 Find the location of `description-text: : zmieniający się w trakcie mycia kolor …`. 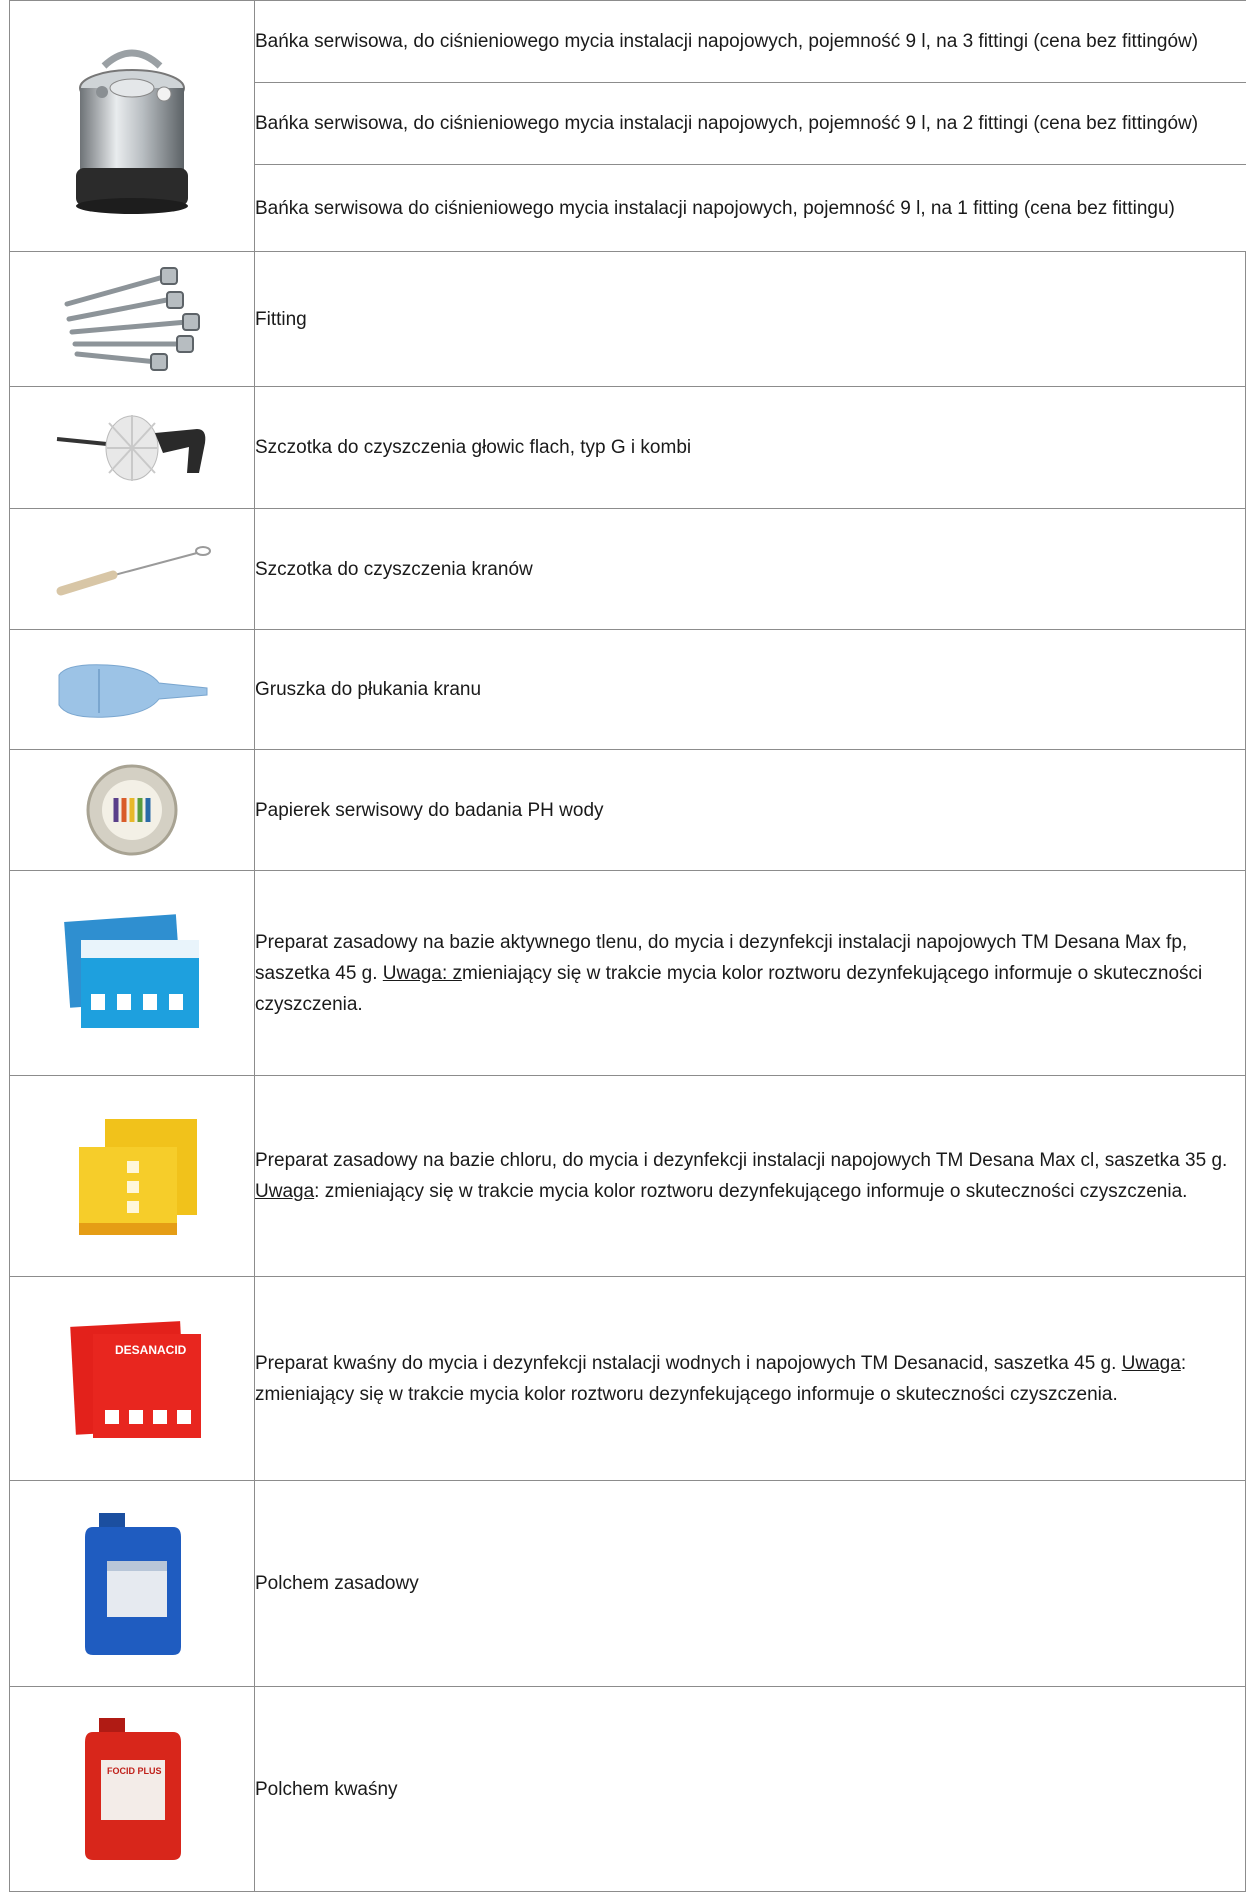

description-text: : zmieniający się w trakcie mycia kolor … is located at coordinates (751, 1191).